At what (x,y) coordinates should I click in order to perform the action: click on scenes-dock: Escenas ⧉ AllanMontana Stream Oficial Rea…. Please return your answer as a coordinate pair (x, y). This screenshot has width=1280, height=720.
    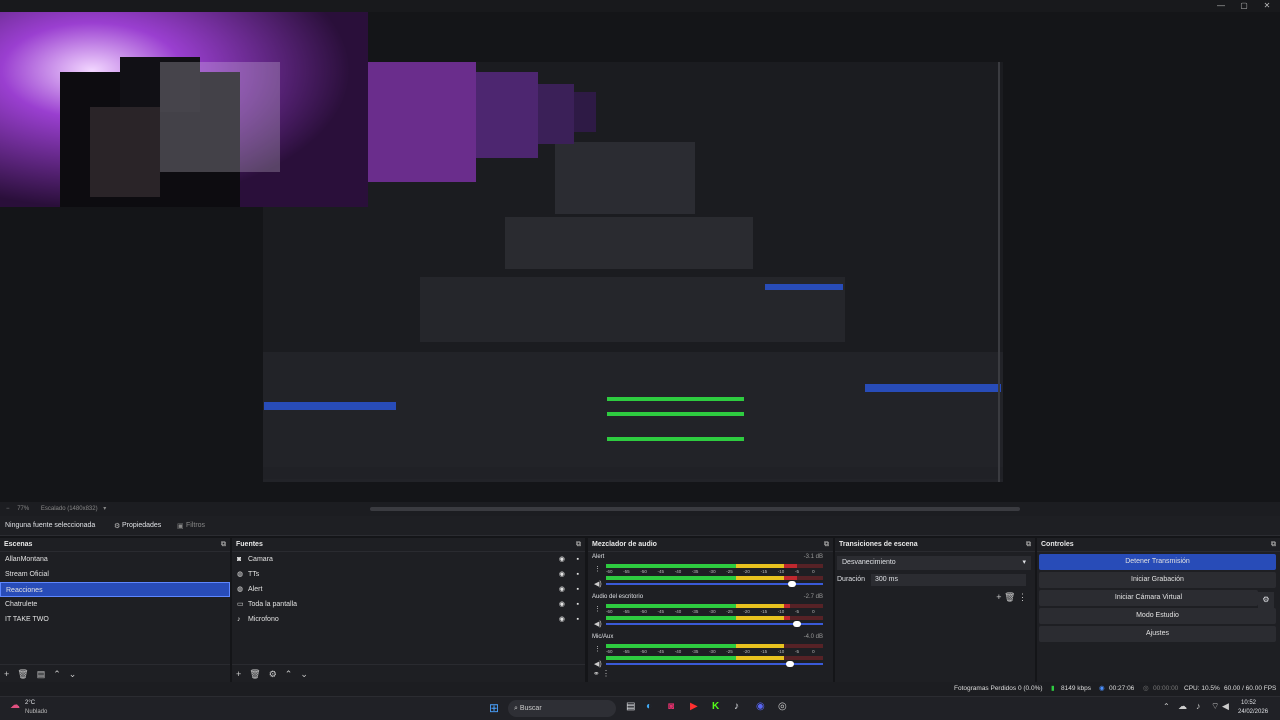
    Looking at the image, I should click on (115, 610).